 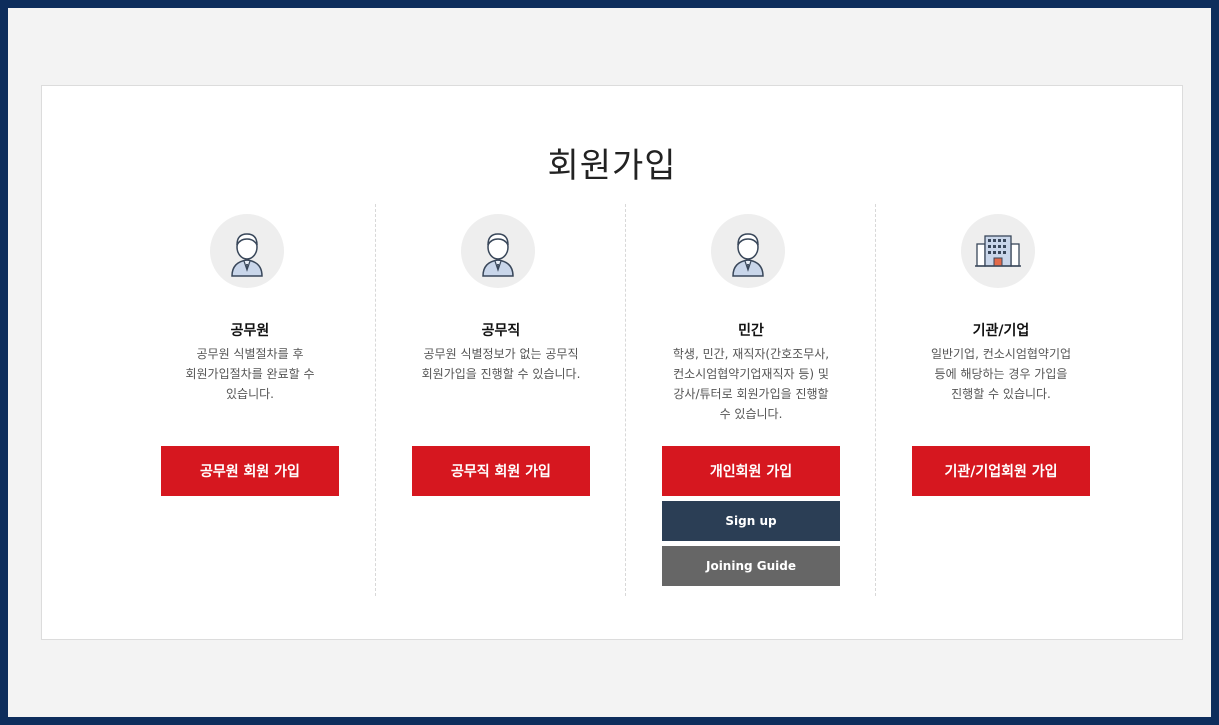 What do you see at coordinates (751, 566) in the screenshot?
I see `joining-guide-button: Joining Guide` at bounding box center [751, 566].